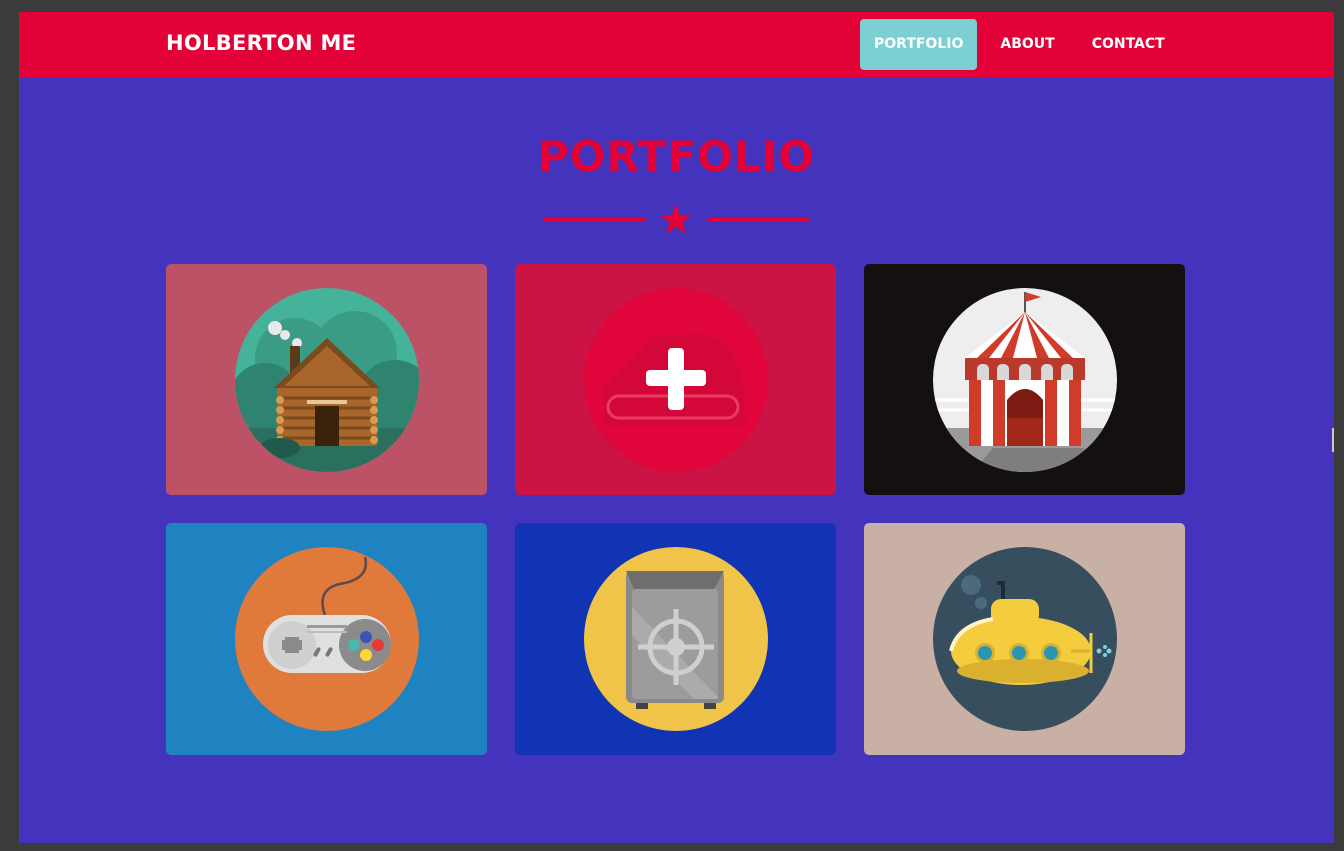  I want to click on portfolio-item-hovered, so click(675, 379).